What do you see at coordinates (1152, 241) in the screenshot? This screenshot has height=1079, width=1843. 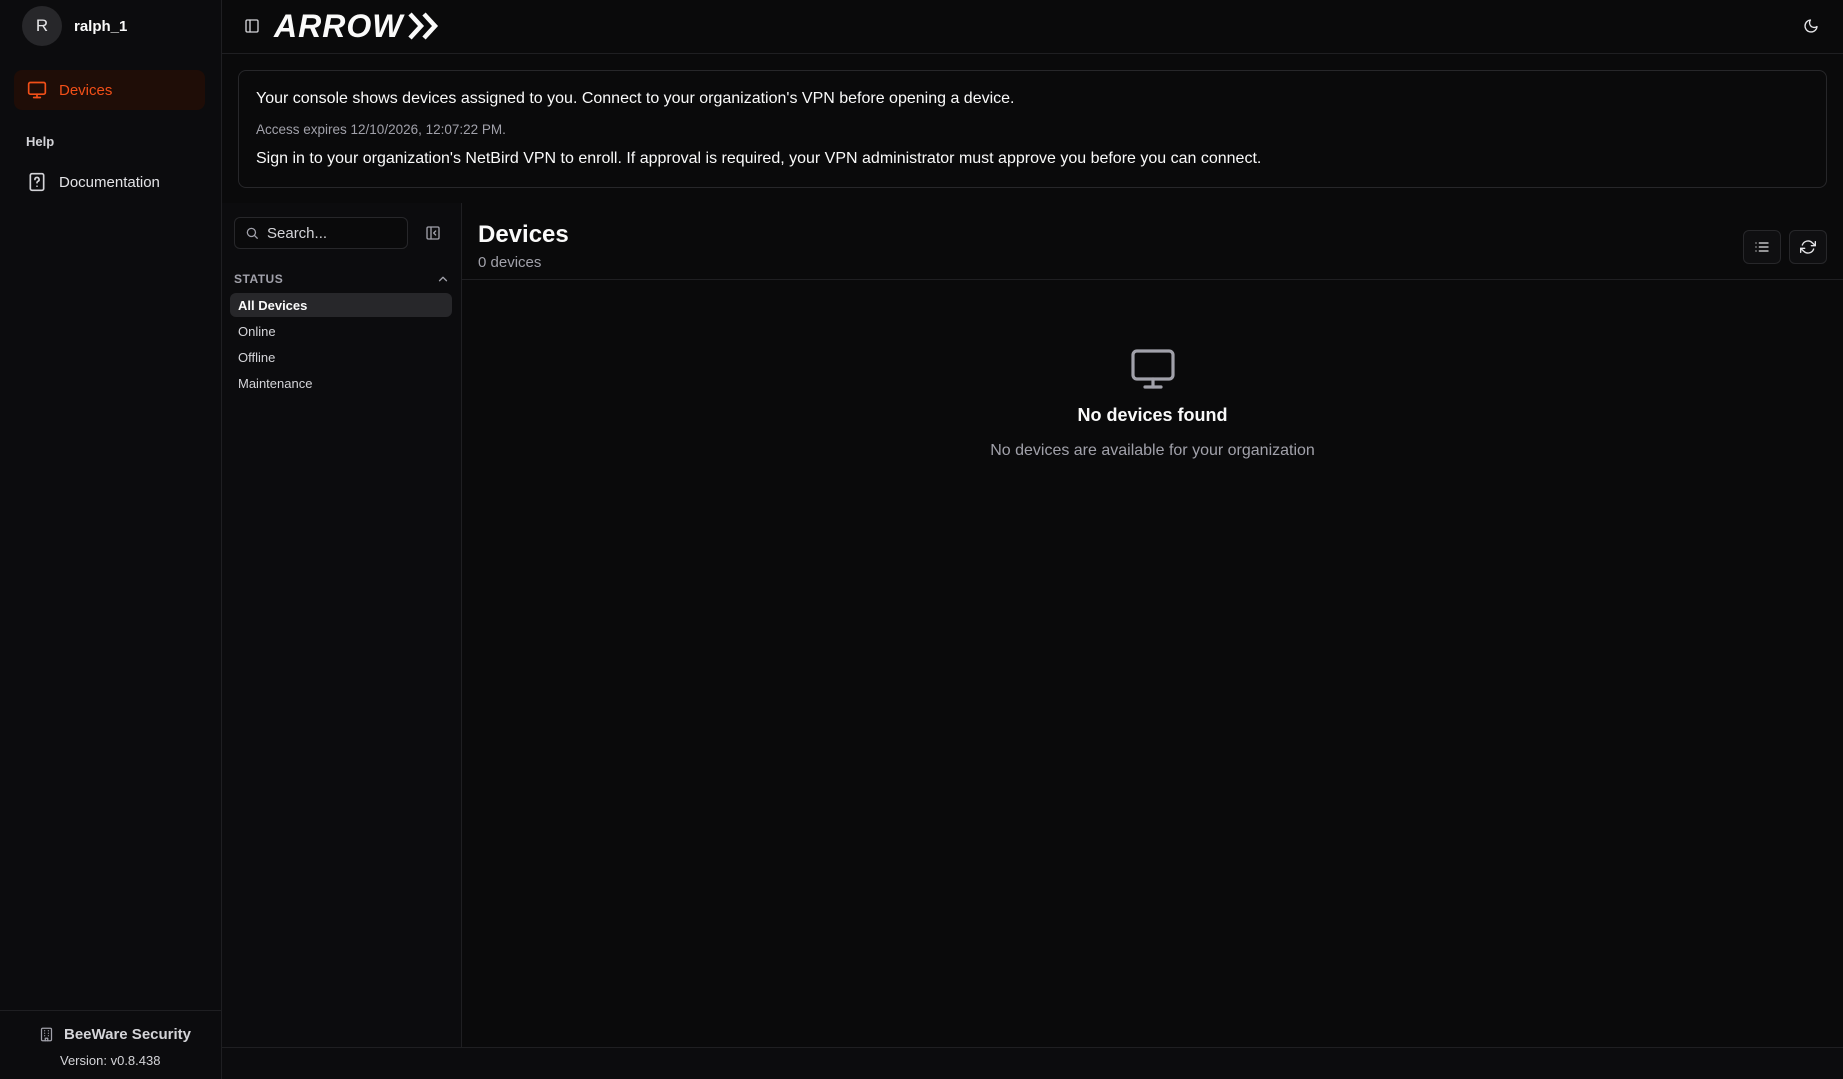 I see `devices-header: Devices 0 devices` at bounding box center [1152, 241].